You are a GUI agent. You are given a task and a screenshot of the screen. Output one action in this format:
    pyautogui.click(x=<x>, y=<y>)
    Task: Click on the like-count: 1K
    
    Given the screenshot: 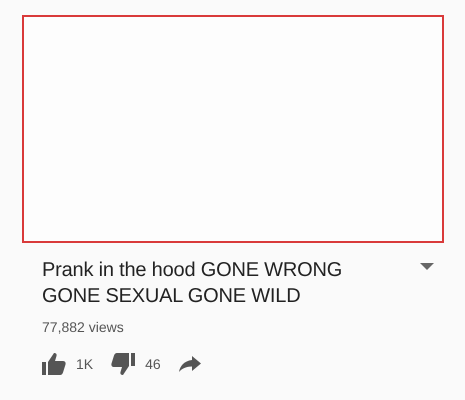 What is the action you would take?
    pyautogui.click(x=85, y=364)
    